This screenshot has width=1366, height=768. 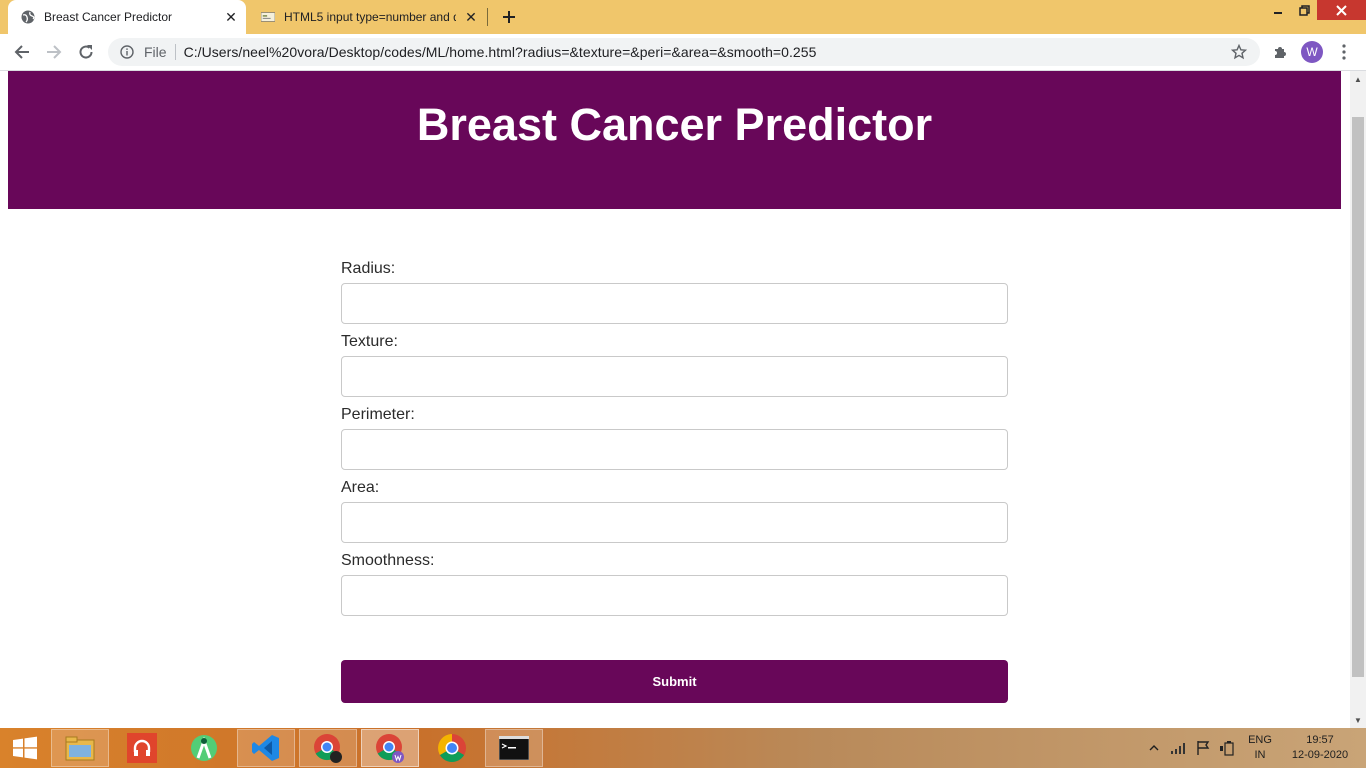 What do you see at coordinates (1239, 52) in the screenshot?
I see `star-icon` at bounding box center [1239, 52].